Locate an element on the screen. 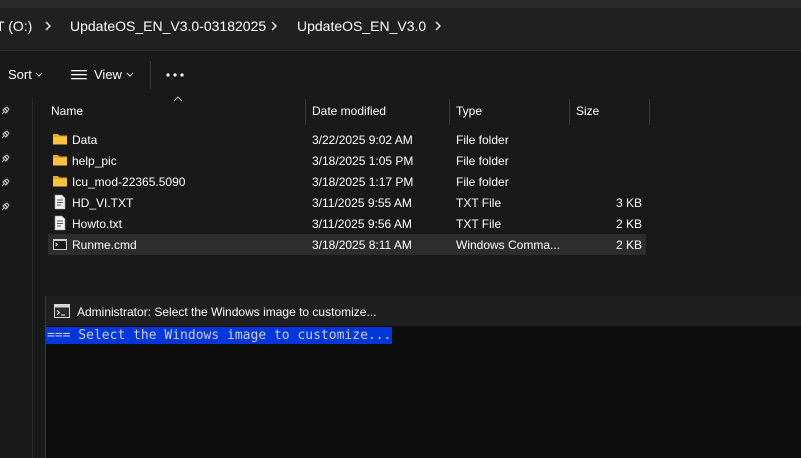 The height and width of the screenshot is (458, 801). pane-divider is located at coordinates (32, 277).